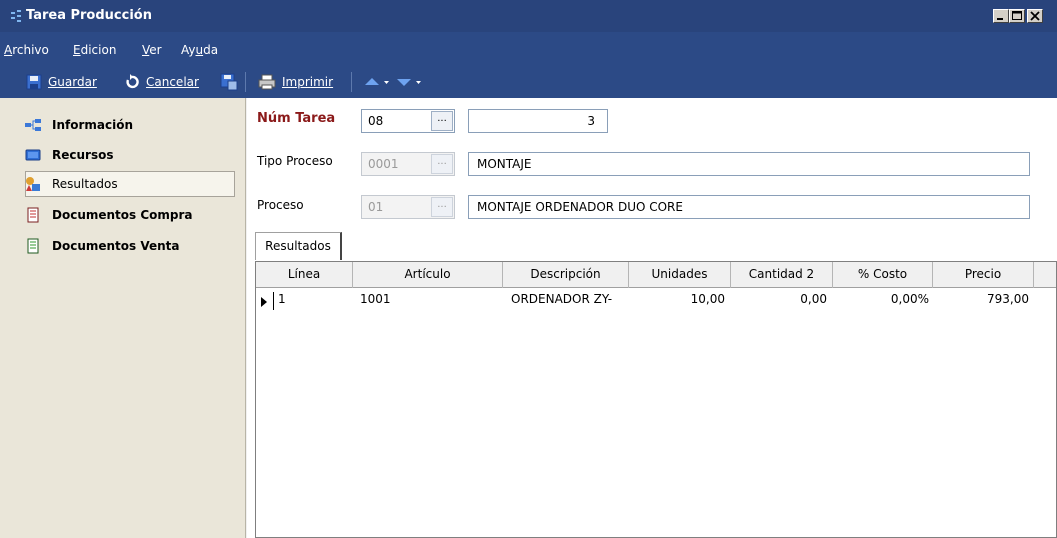 The height and width of the screenshot is (538, 1057). Describe the element at coordinates (376, 207) in the screenshot. I see `proceso-code: 01` at that location.